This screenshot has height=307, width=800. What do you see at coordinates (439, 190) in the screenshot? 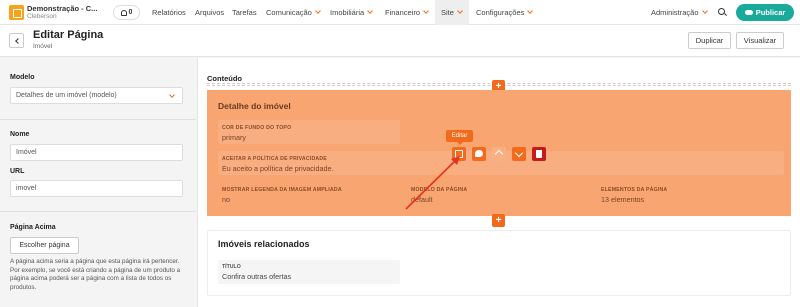
I see `field-label: MODELO DA PÁGINA` at bounding box center [439, 190].